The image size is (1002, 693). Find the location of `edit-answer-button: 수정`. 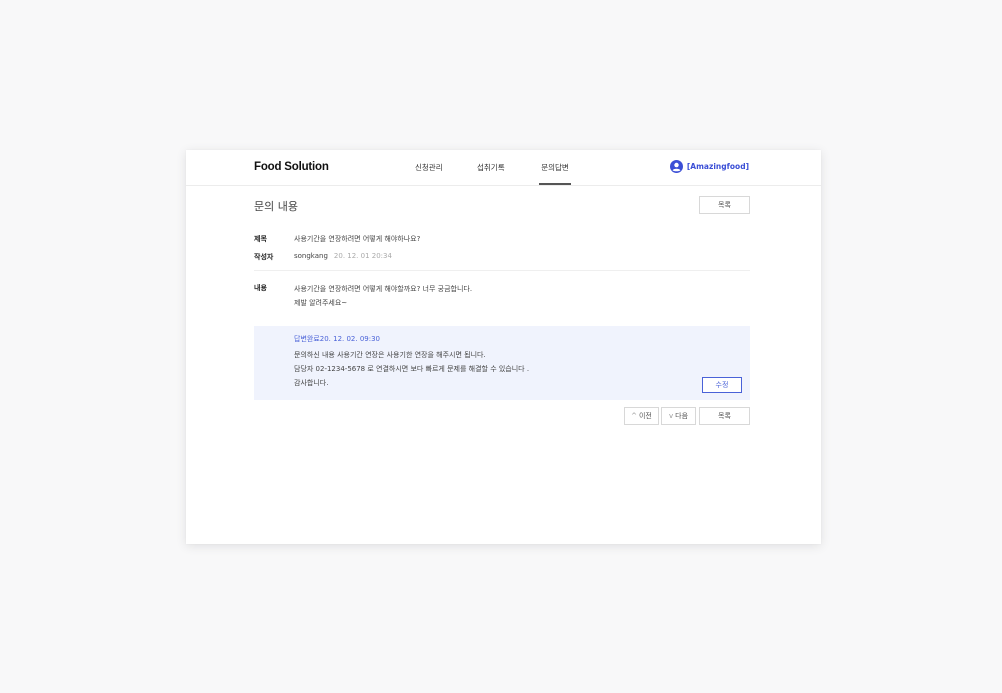

edit-answer-button: 수정 is located at coordinates (722, 385).